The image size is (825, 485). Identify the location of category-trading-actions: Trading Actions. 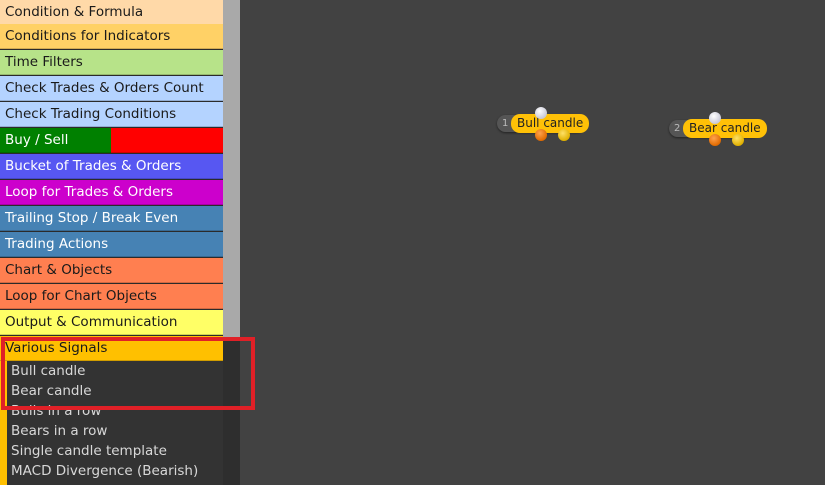
(111, 244).